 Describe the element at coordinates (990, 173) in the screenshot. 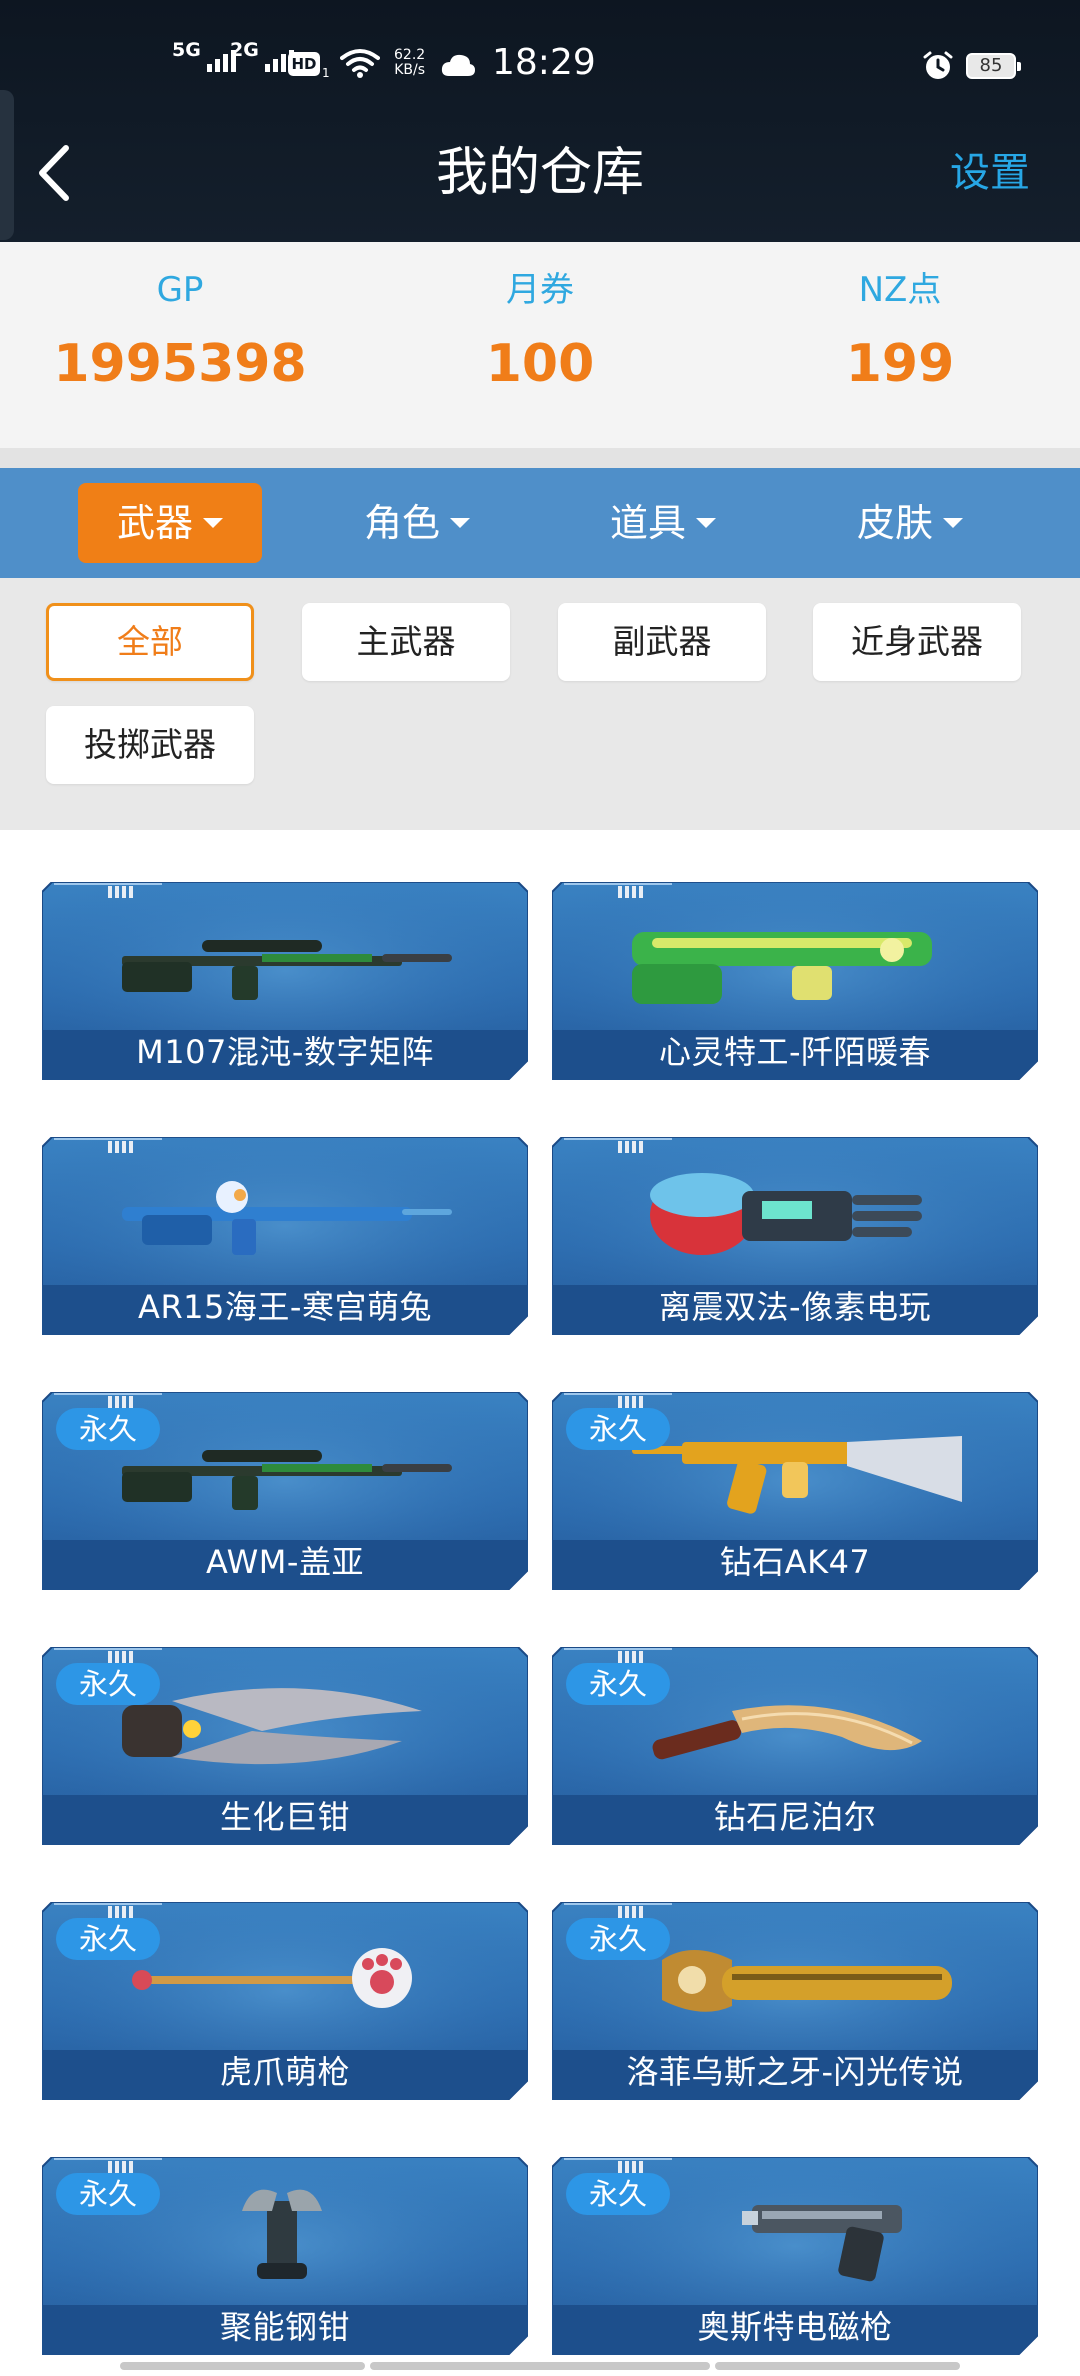

I see `settings-link: 设置` at that location.